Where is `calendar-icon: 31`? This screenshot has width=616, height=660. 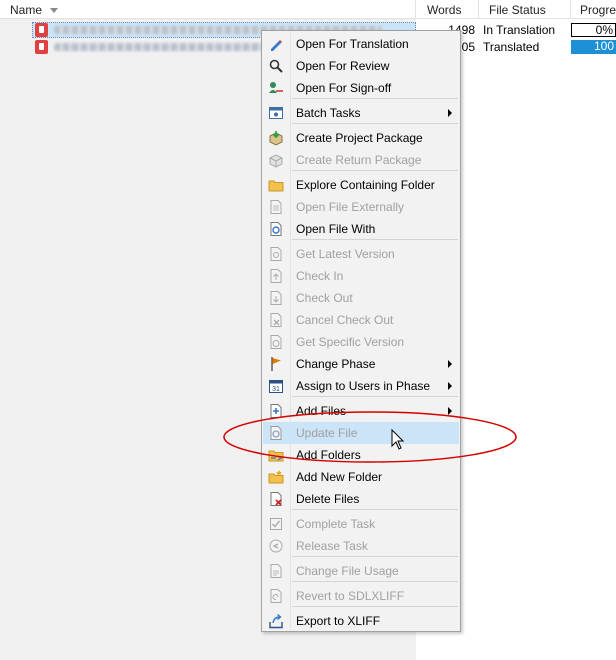 calendar-icon: 31 is located at coordinates (276, 386).